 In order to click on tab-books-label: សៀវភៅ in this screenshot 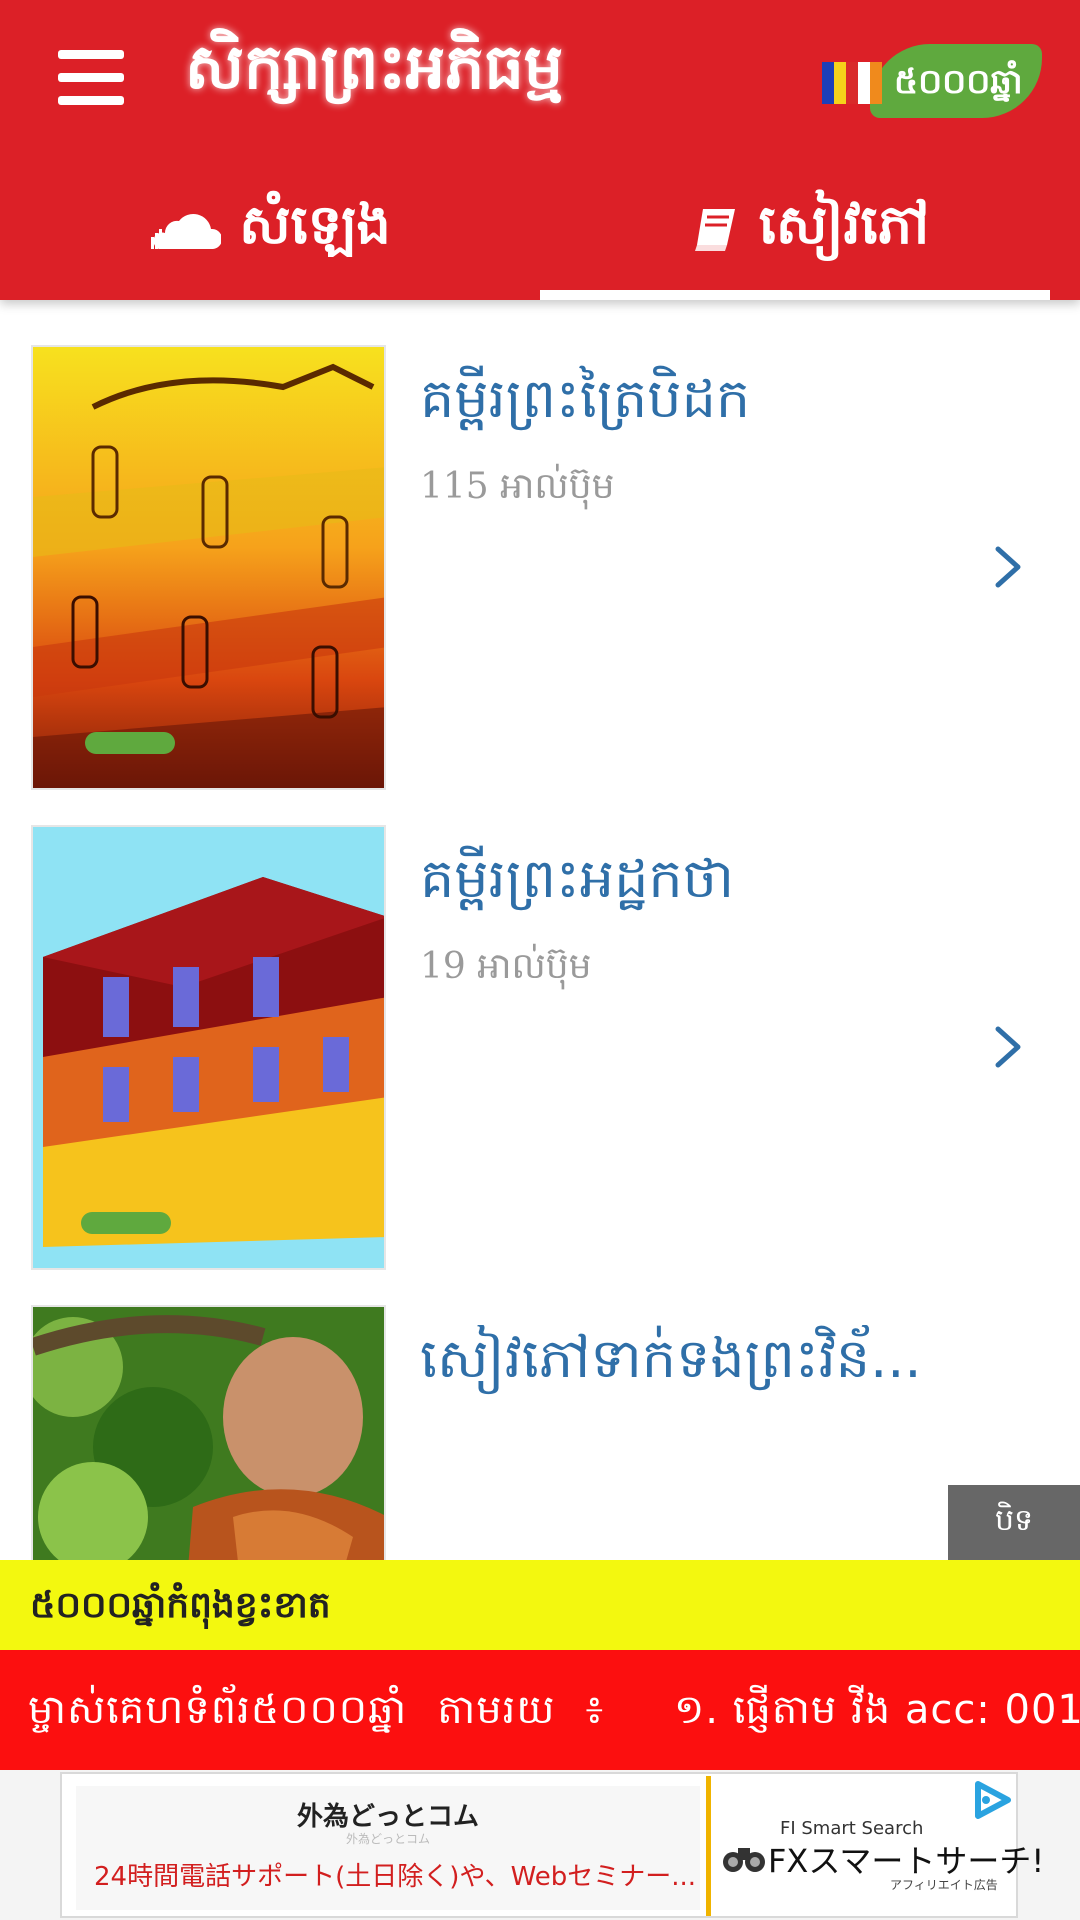, I will do `click(844, 224)`.